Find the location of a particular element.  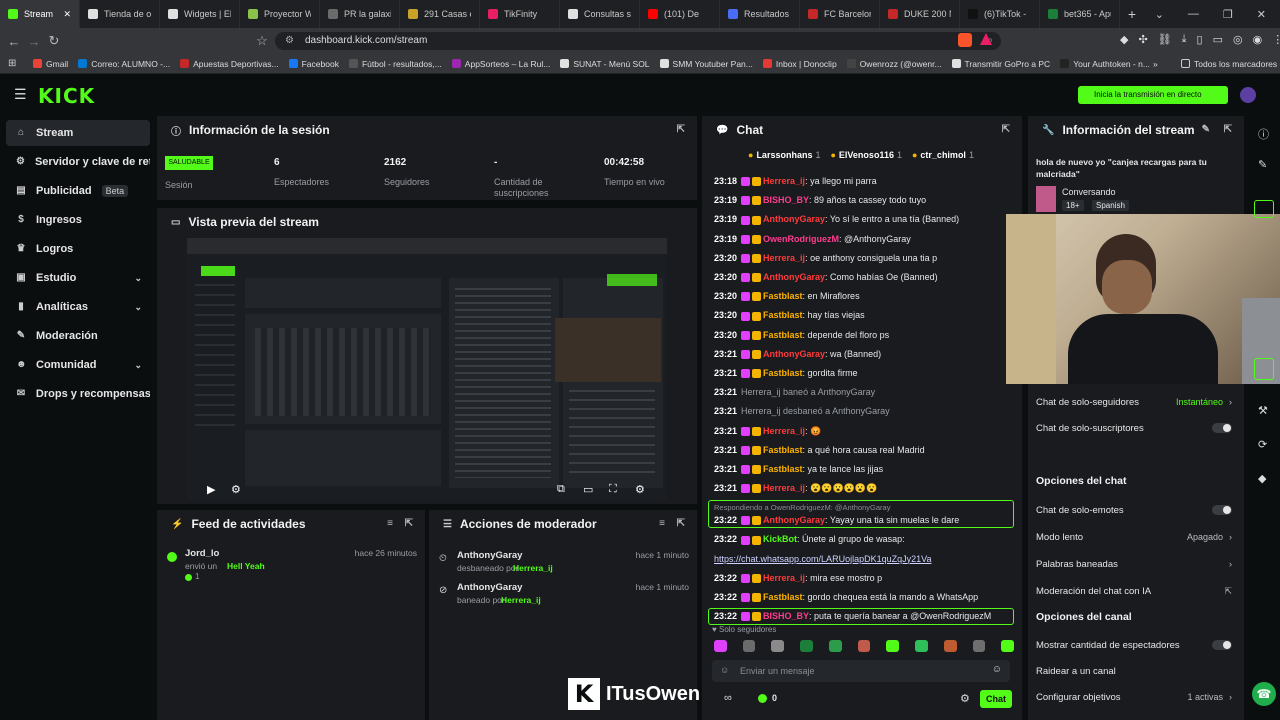

sidebar-item: ⚙ Servidor y clave de retransmisión is located at coordinates (78, 162).